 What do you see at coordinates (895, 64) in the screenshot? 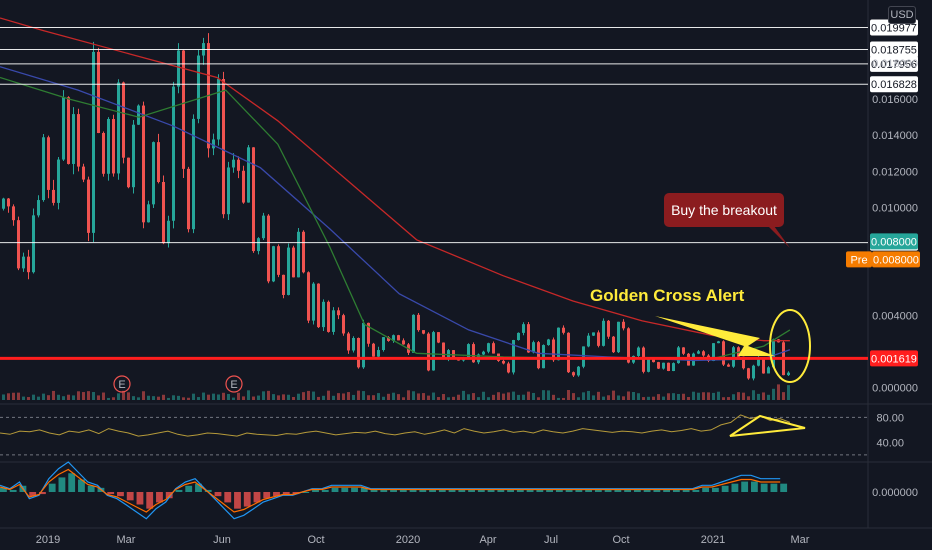
I see `price-tick-label: 0.018000` at bounding box center [895, 64].